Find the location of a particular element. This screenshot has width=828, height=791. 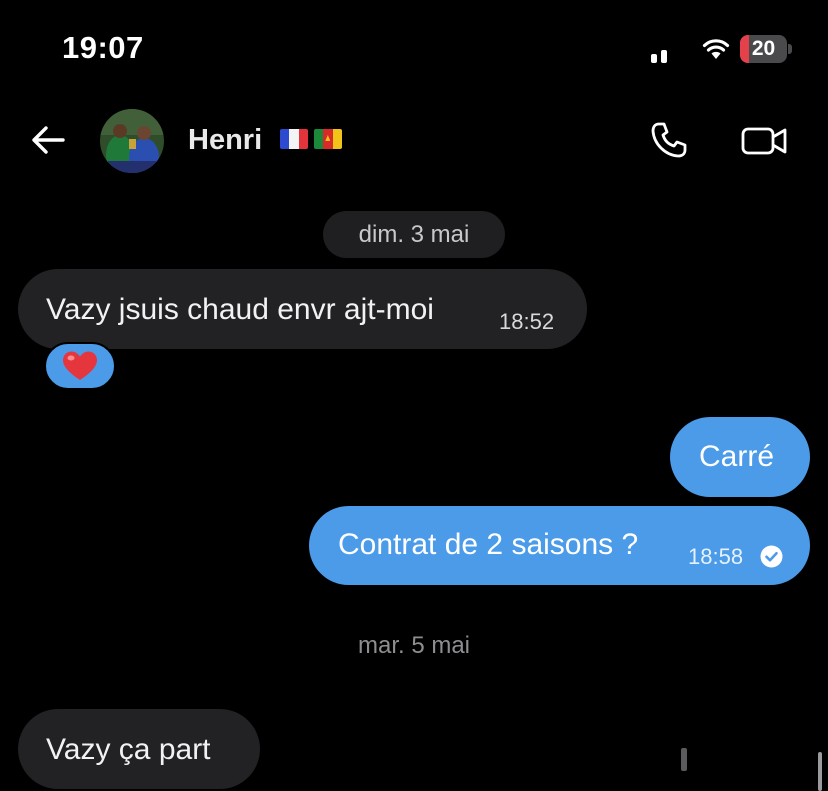

heart-icon is located at coordinates (80, 365).